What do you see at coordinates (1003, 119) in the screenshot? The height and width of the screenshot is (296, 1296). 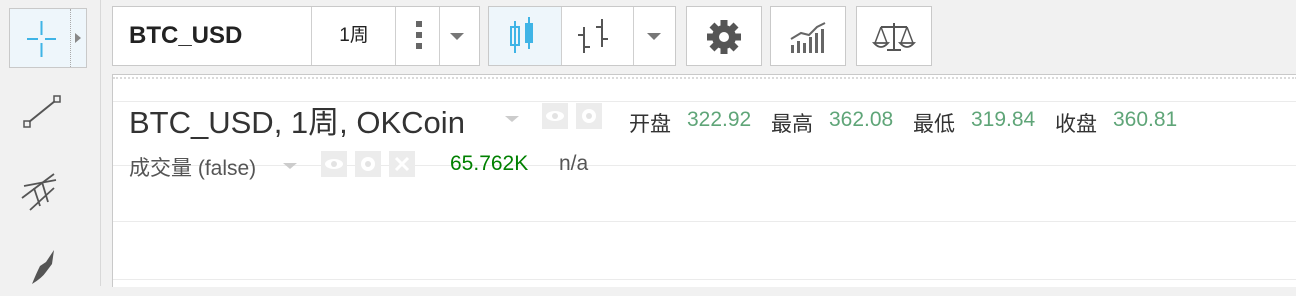 I see `low-value: 319.84` at bounding box center [1003, 119].